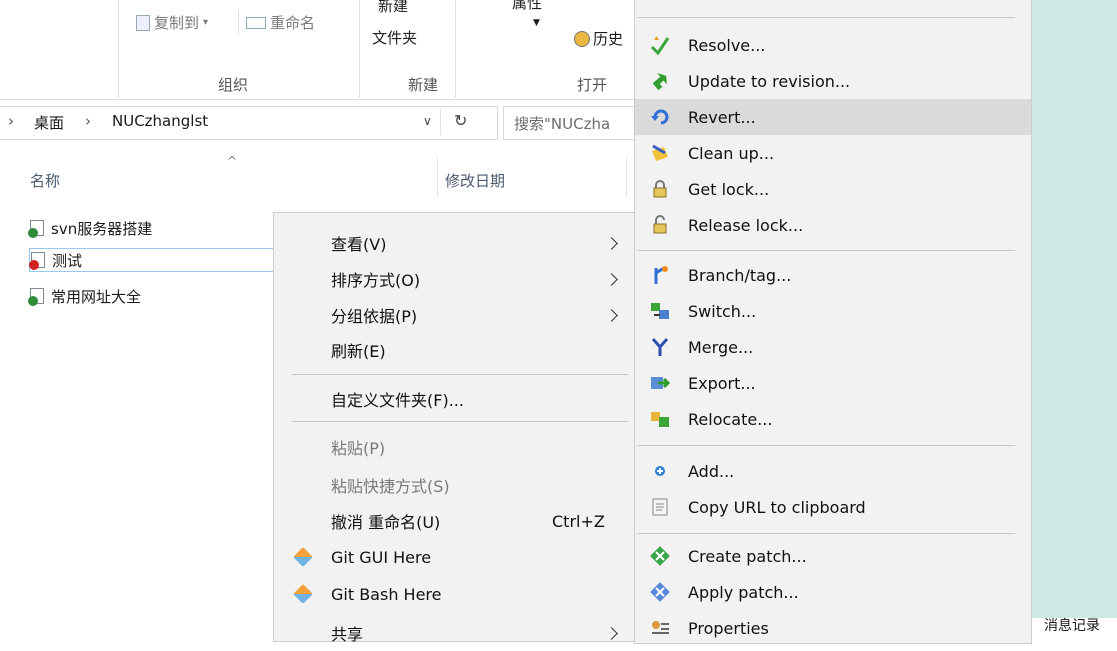 This screenshot has height=651, width=1117. What do you see at coordinates (659, 81) in the screenshot?
I see `update-icon` at bounding box center [659, 81].